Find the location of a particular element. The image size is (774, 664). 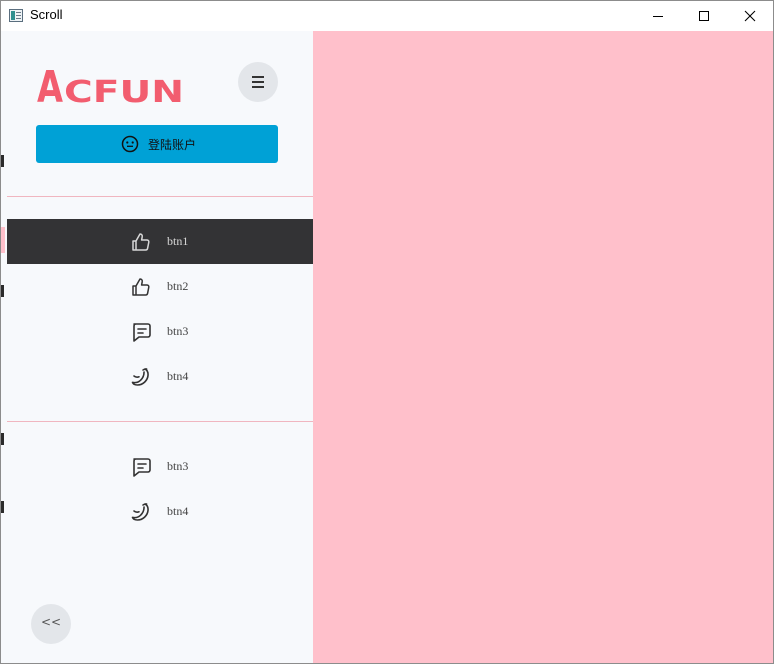

nav-item-btn1: btn1 is located at coordinates (160, 241).